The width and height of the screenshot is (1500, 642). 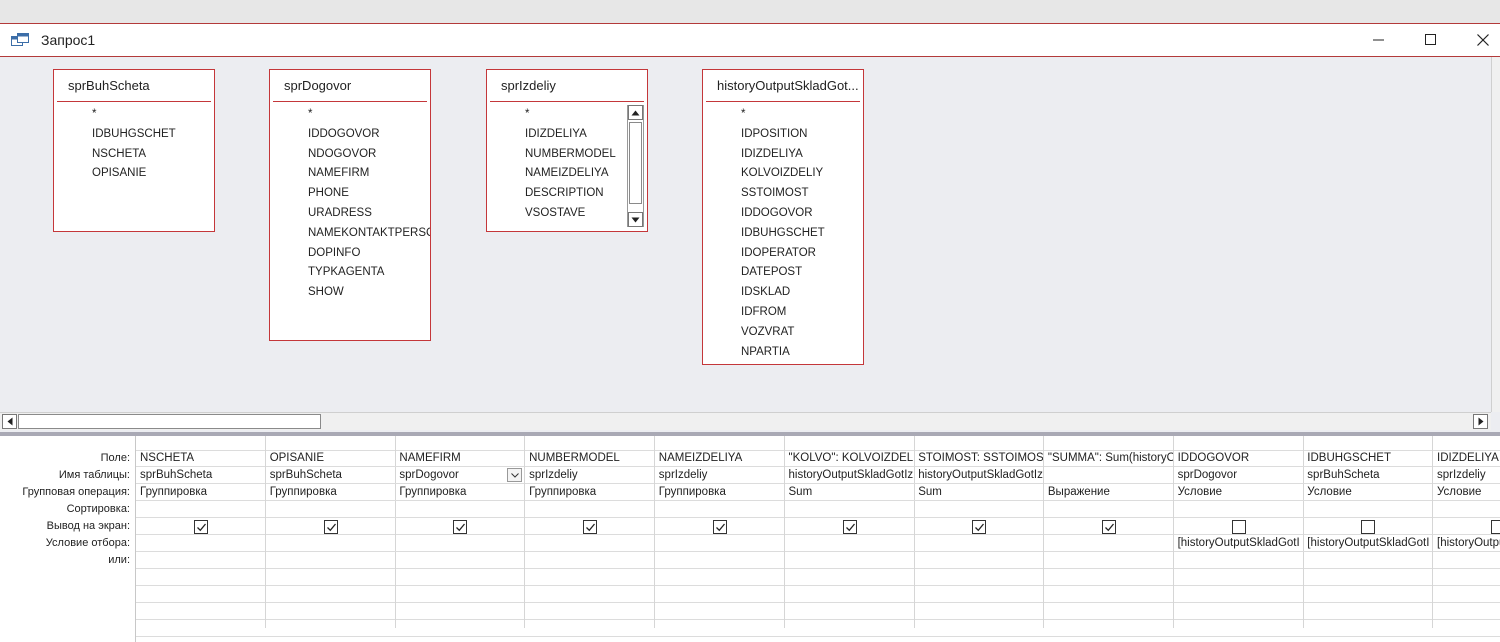 I want to click on field-item: IDSKLAD, so click(x=783, y=293).